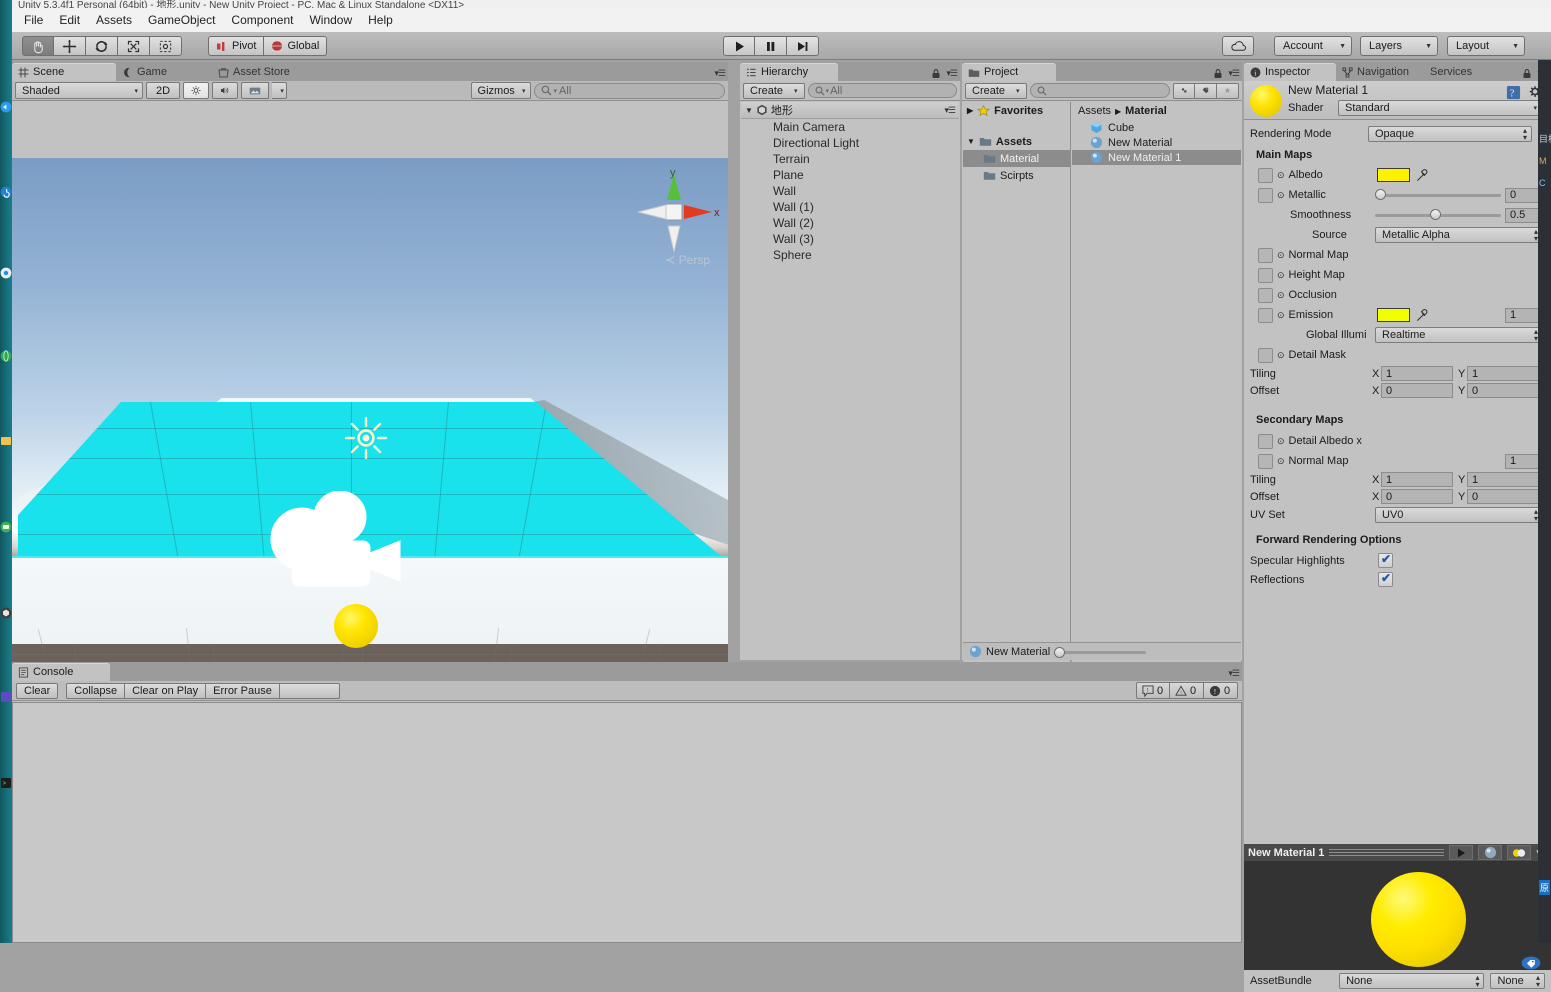  I want to click on shader-dropdown: Standard ▾, so click(1440, 108).